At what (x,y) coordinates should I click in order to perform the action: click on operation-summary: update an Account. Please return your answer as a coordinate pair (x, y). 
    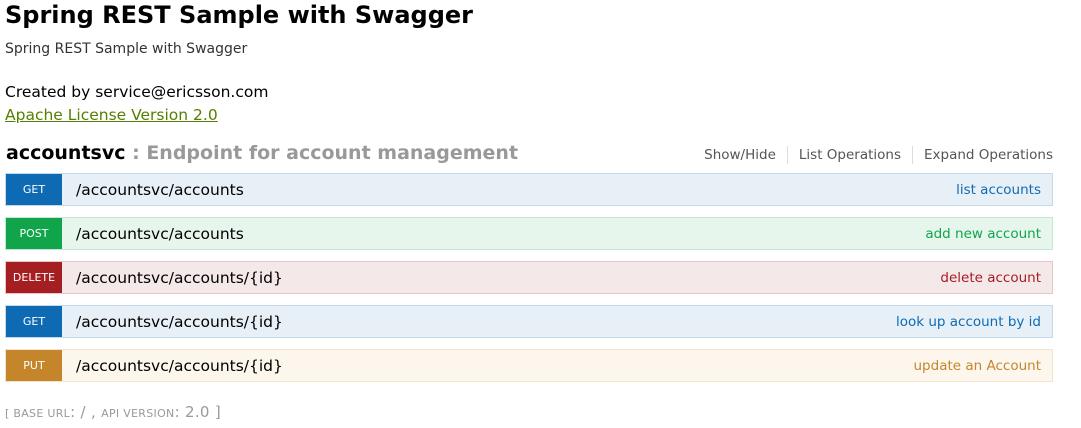
    Looking at the image, I should click on (978, 366).